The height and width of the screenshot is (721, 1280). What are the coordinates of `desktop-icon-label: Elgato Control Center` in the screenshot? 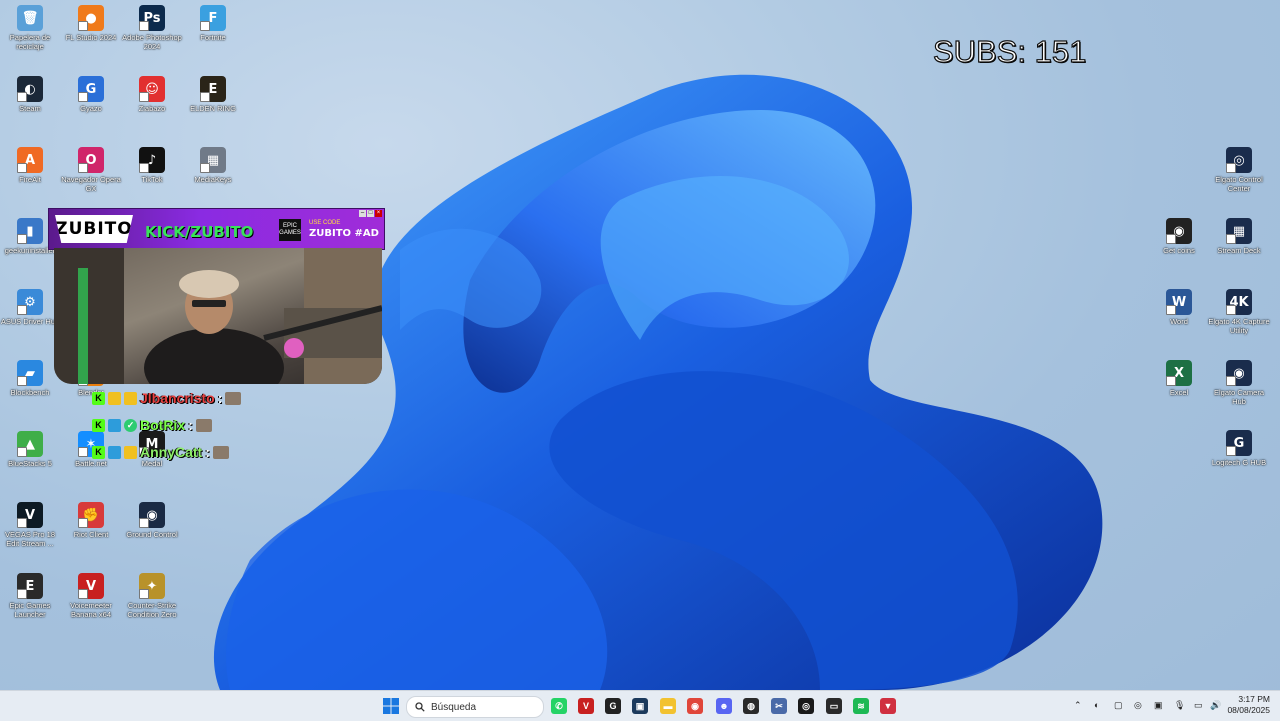 It's located at (1239, 184).